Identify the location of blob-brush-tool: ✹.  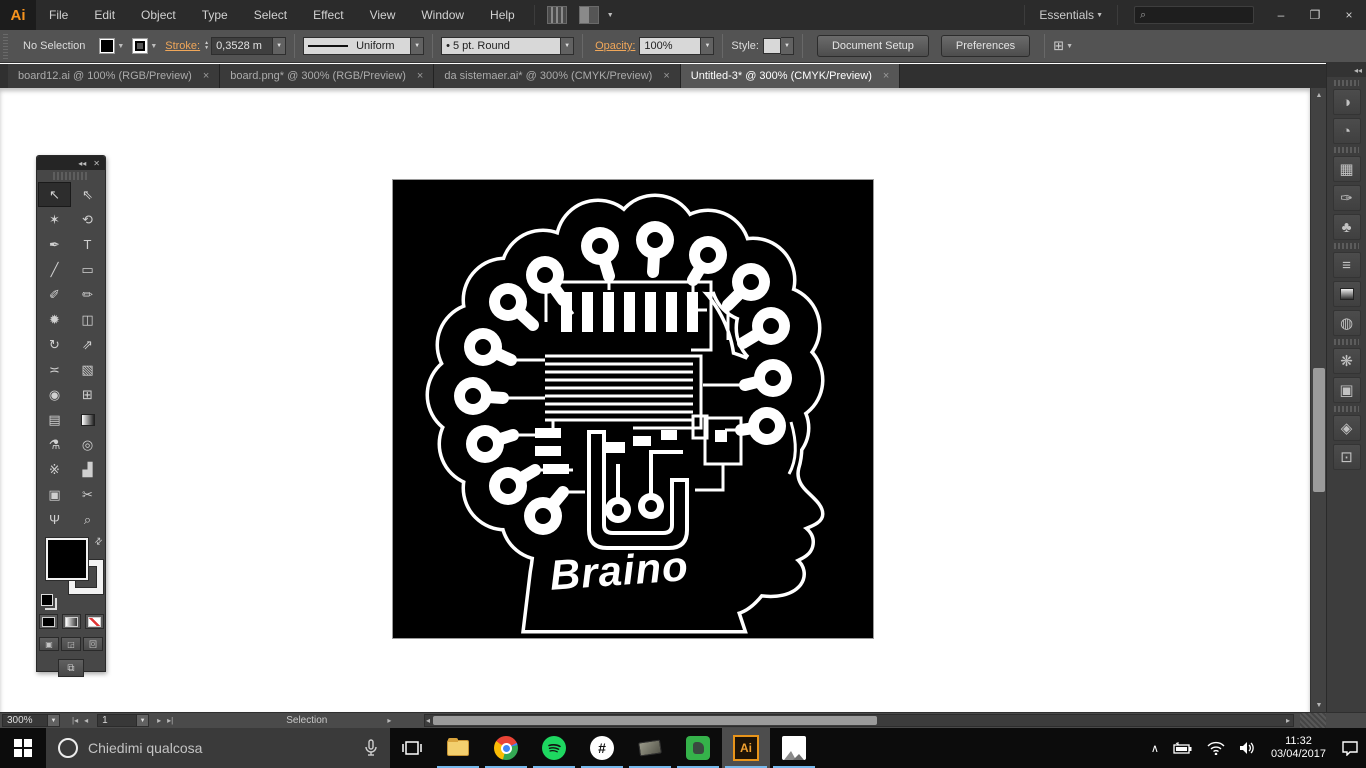
(54, 319).